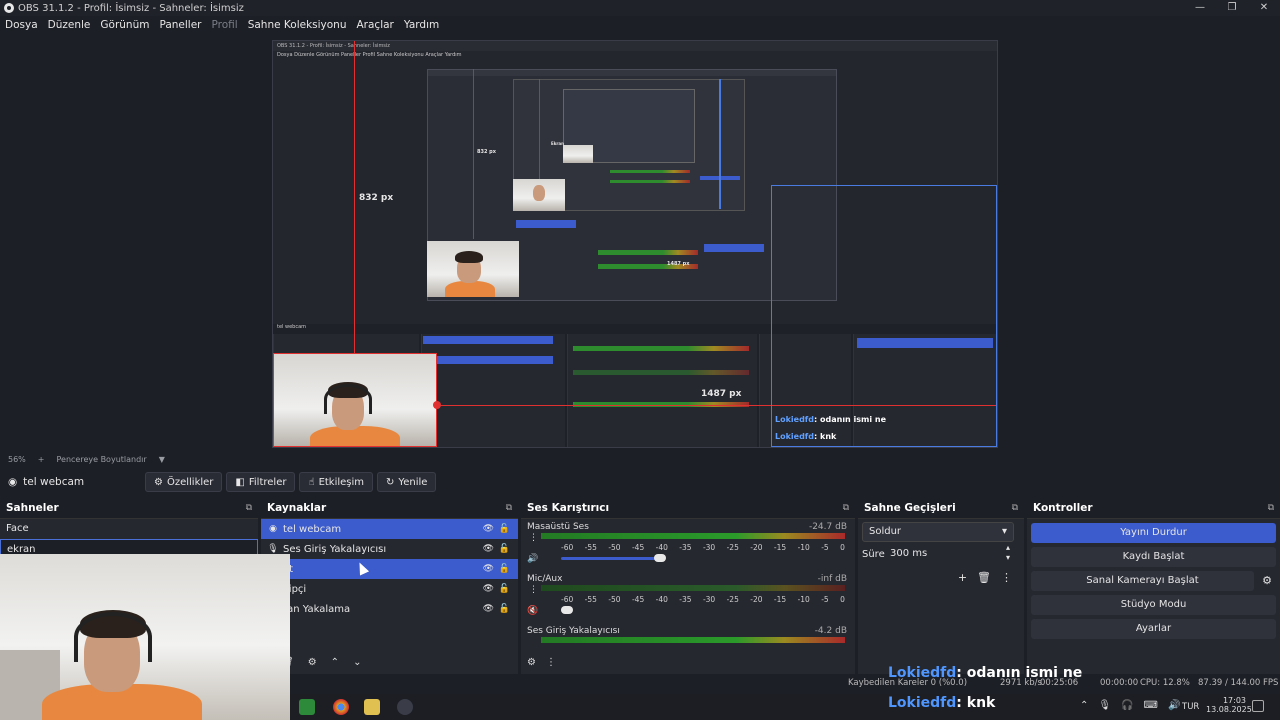  What do you see at coordinates (531, 662) in the screenshot?
I see `mixer-settings-icon: ⚙` at bounding box center [531, 662].